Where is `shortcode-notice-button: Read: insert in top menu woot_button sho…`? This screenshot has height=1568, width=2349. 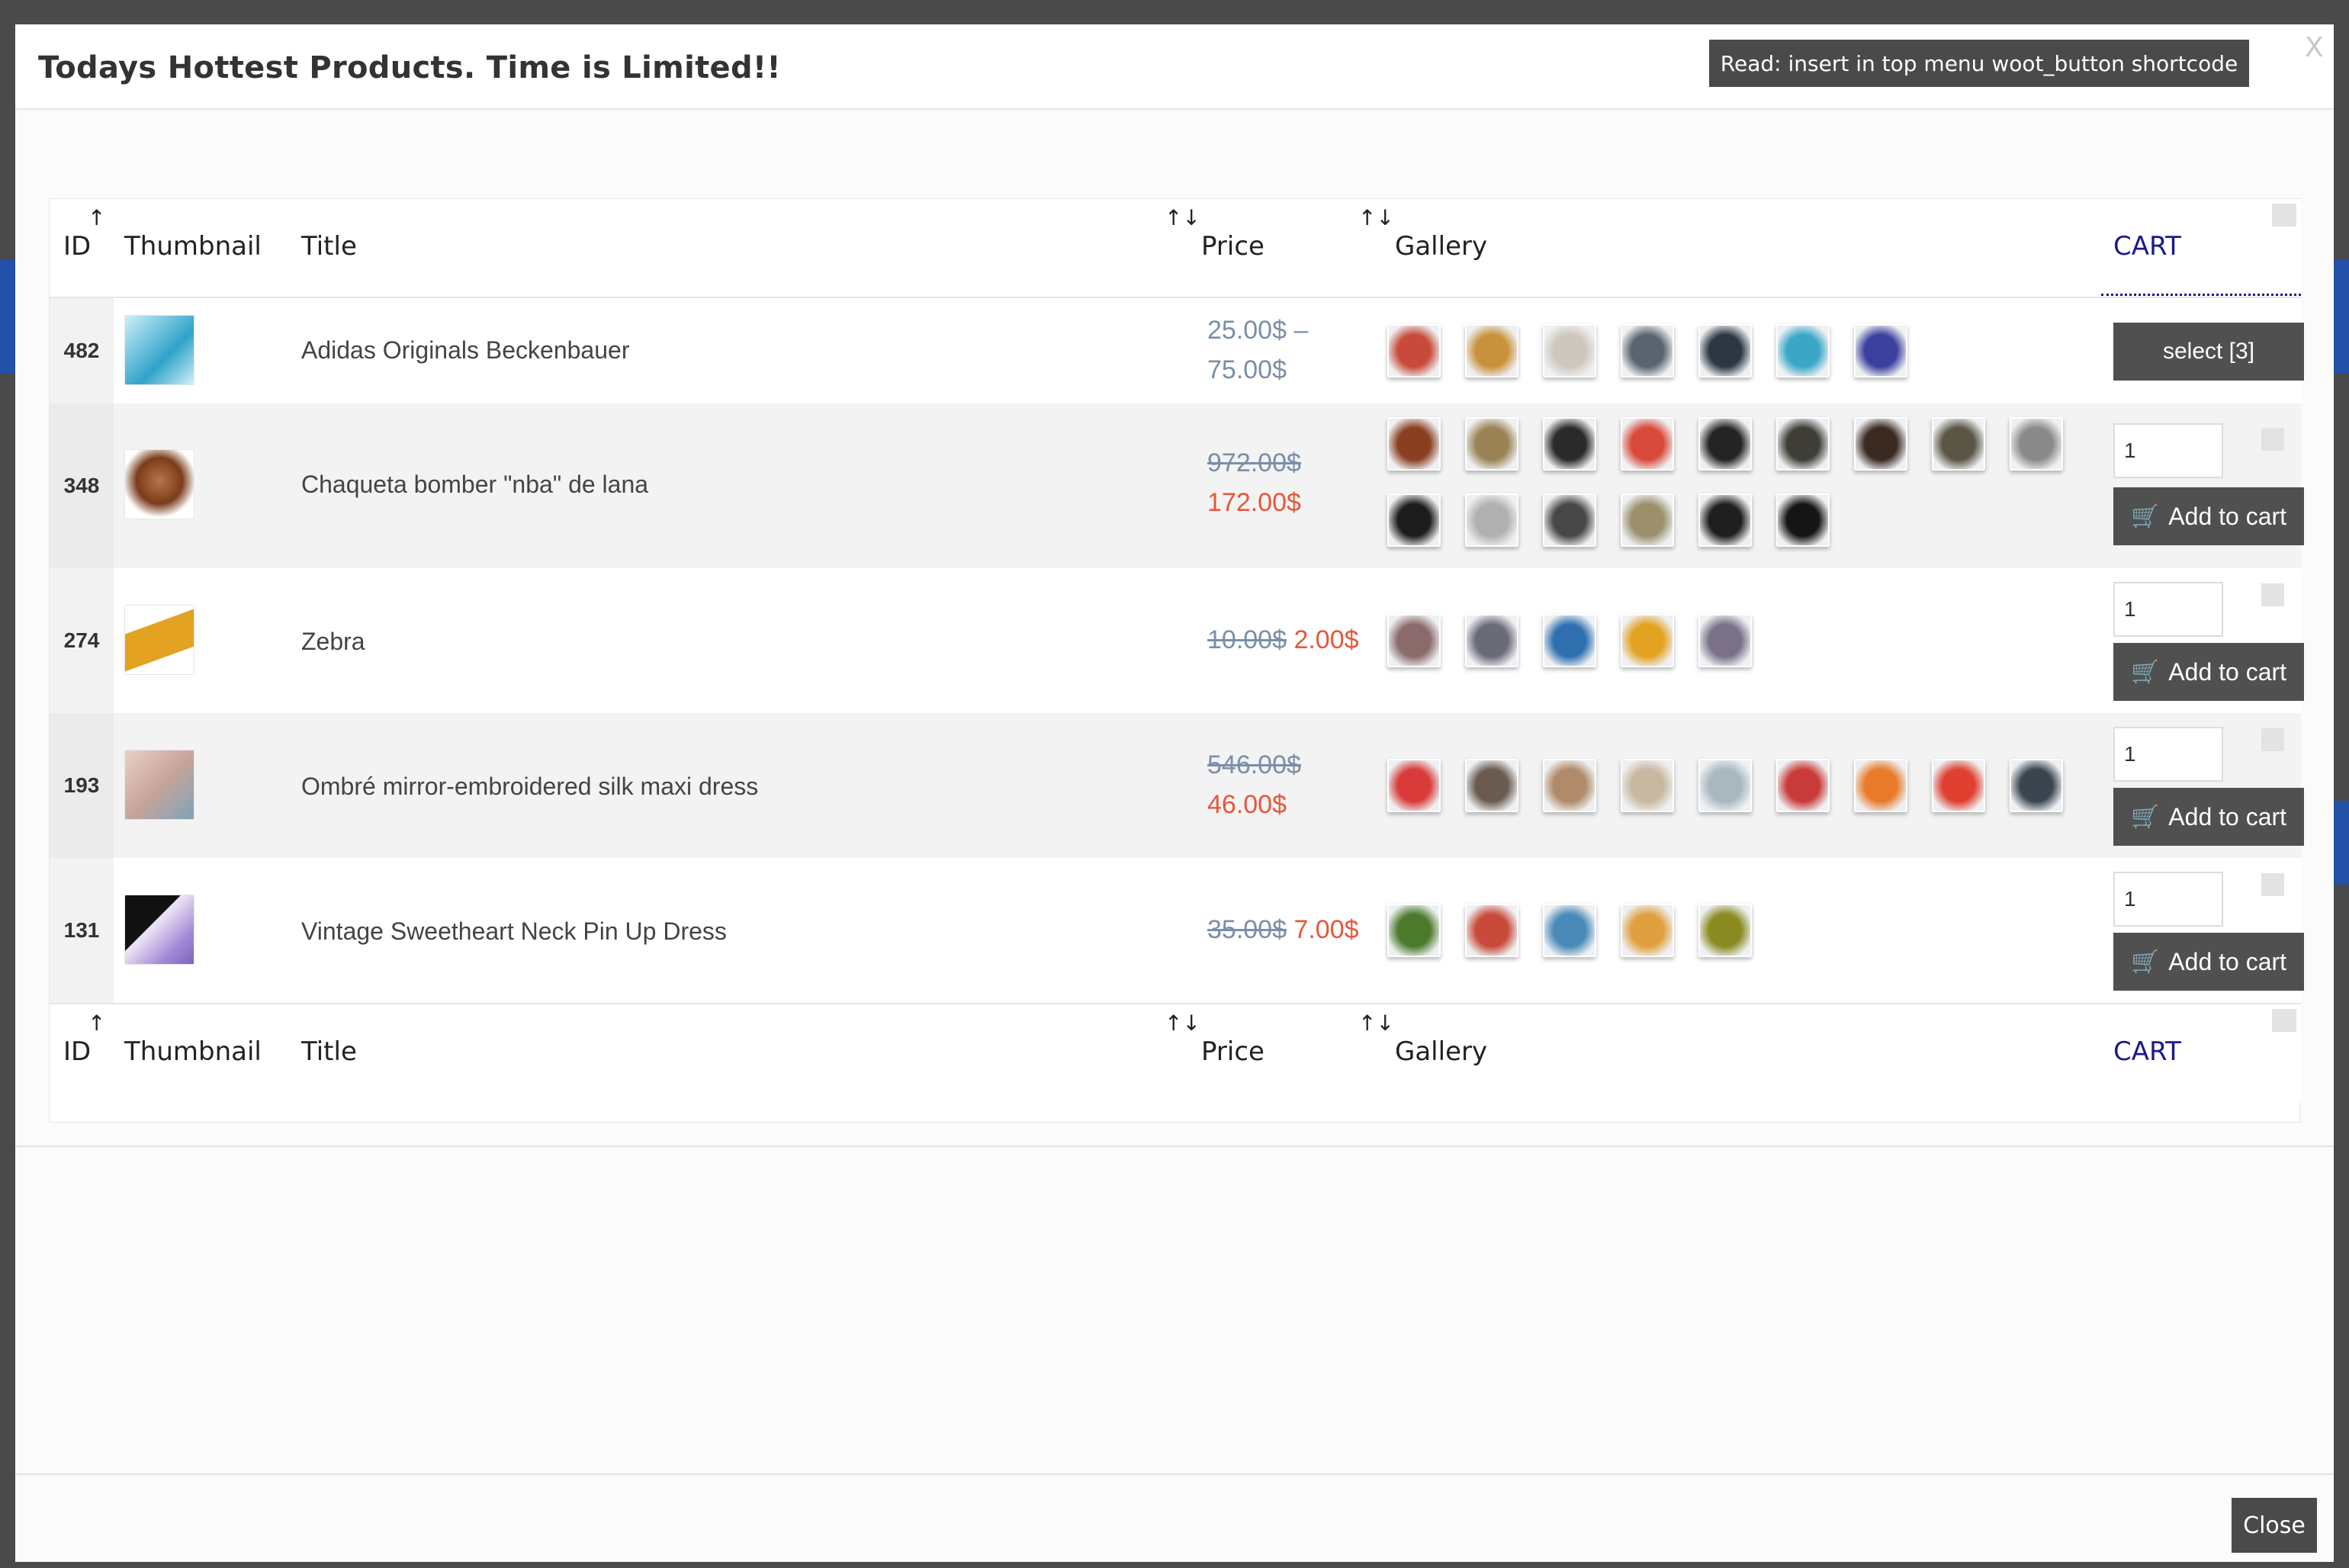 shortcode-notice-button: Read: insert in top menu woot_button sho… is located at coordinates (1979, 64).